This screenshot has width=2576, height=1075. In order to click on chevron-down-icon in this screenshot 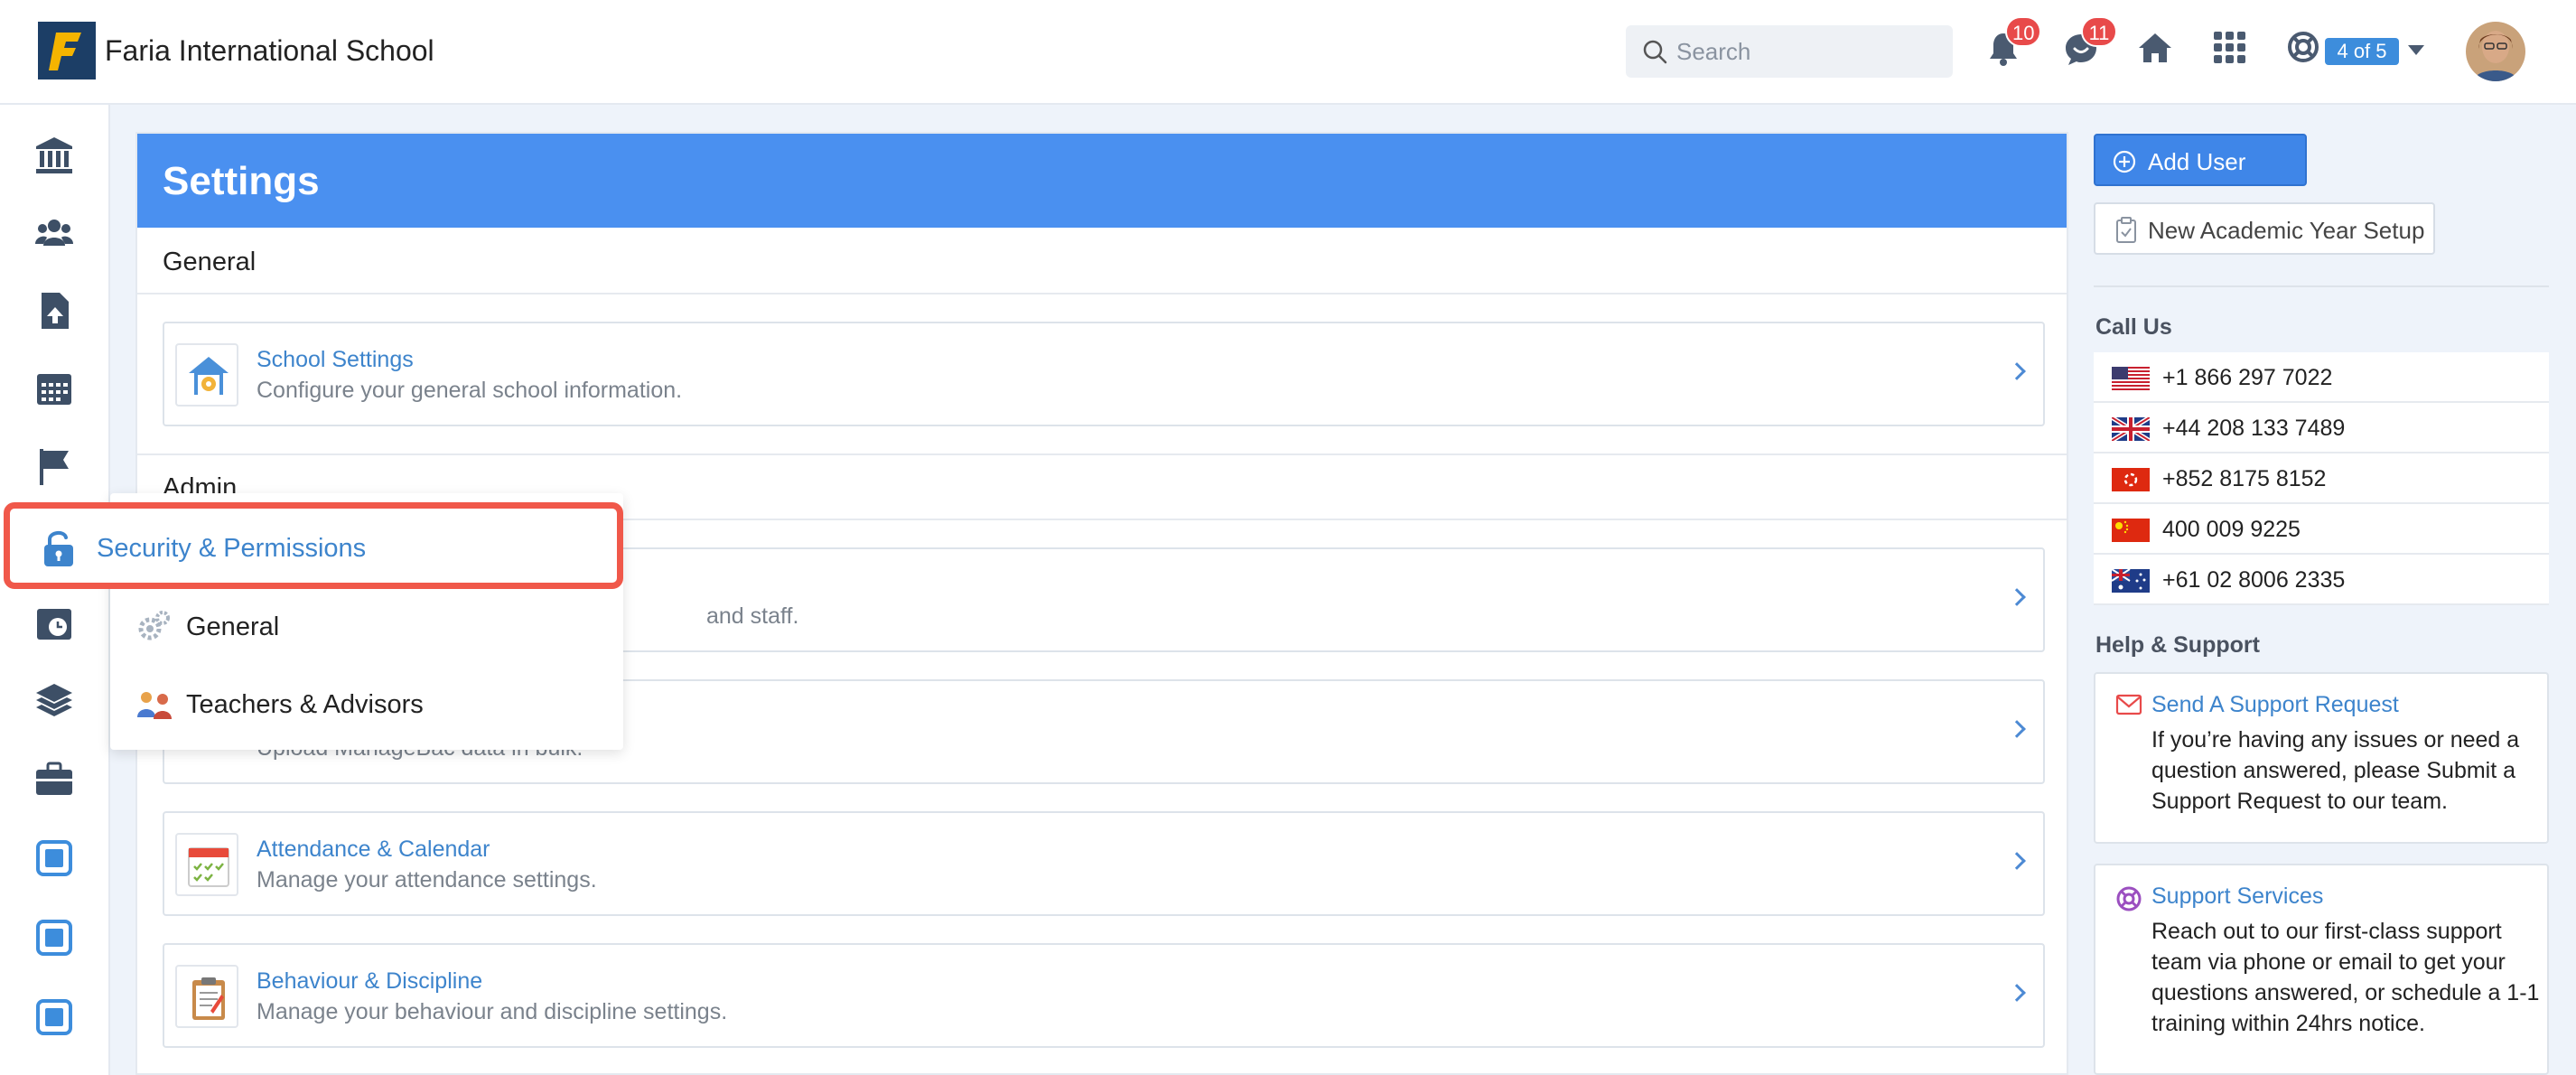, I will do `click(2416, 50)`.